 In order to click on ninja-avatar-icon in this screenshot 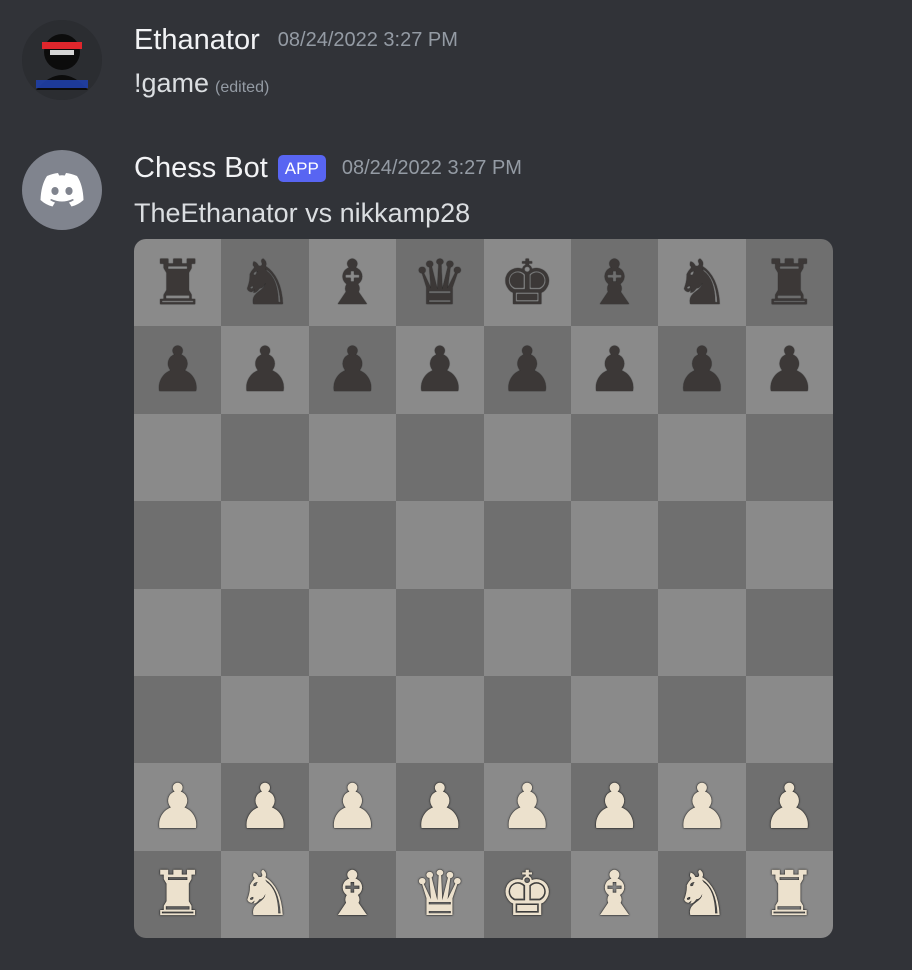, I will do `click(62, 60)`.